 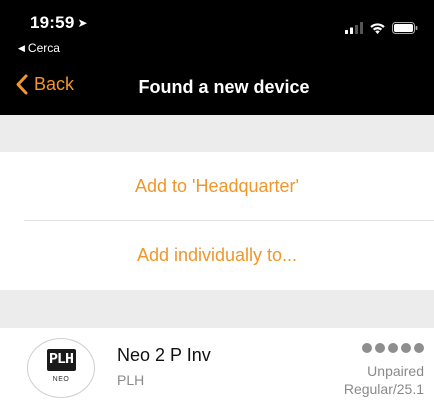 What do you see at coordinates (21, 48) in the screenshot?
I see `back-triangle-icon: ◀` at bounding box center [21, 48].